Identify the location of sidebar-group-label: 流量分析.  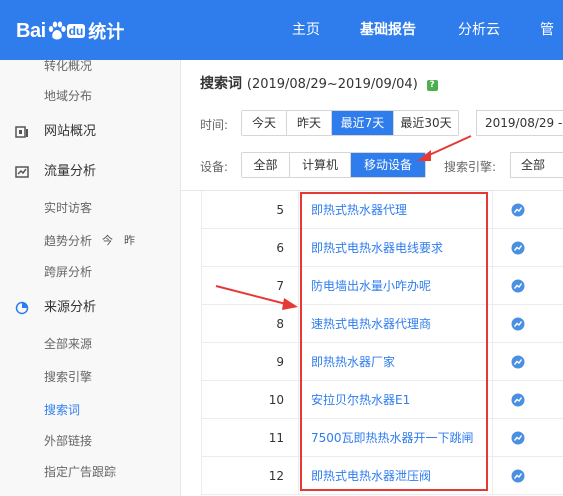
(70, 171).